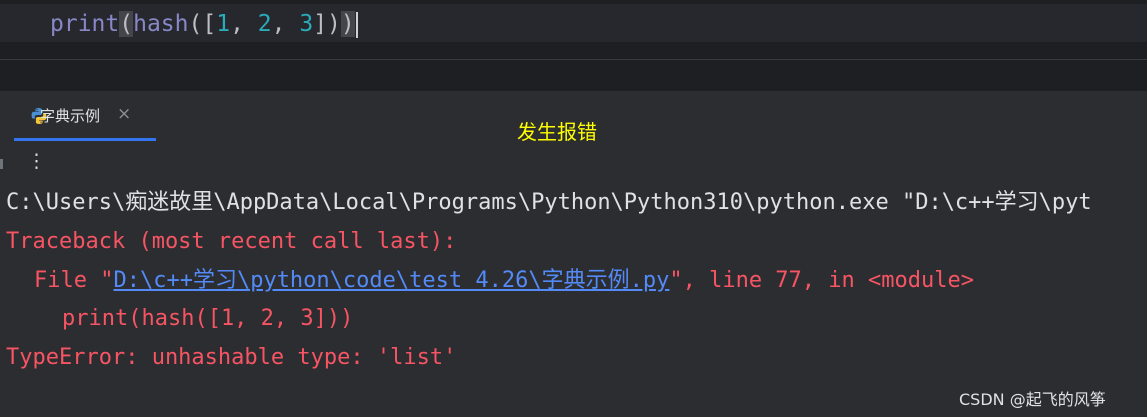 This screenshot has width=1147, height=417. What do you see at coordinates (85, 24) in the screenshot?
I see `code-print-token: print` at bounding box center [85, 24].